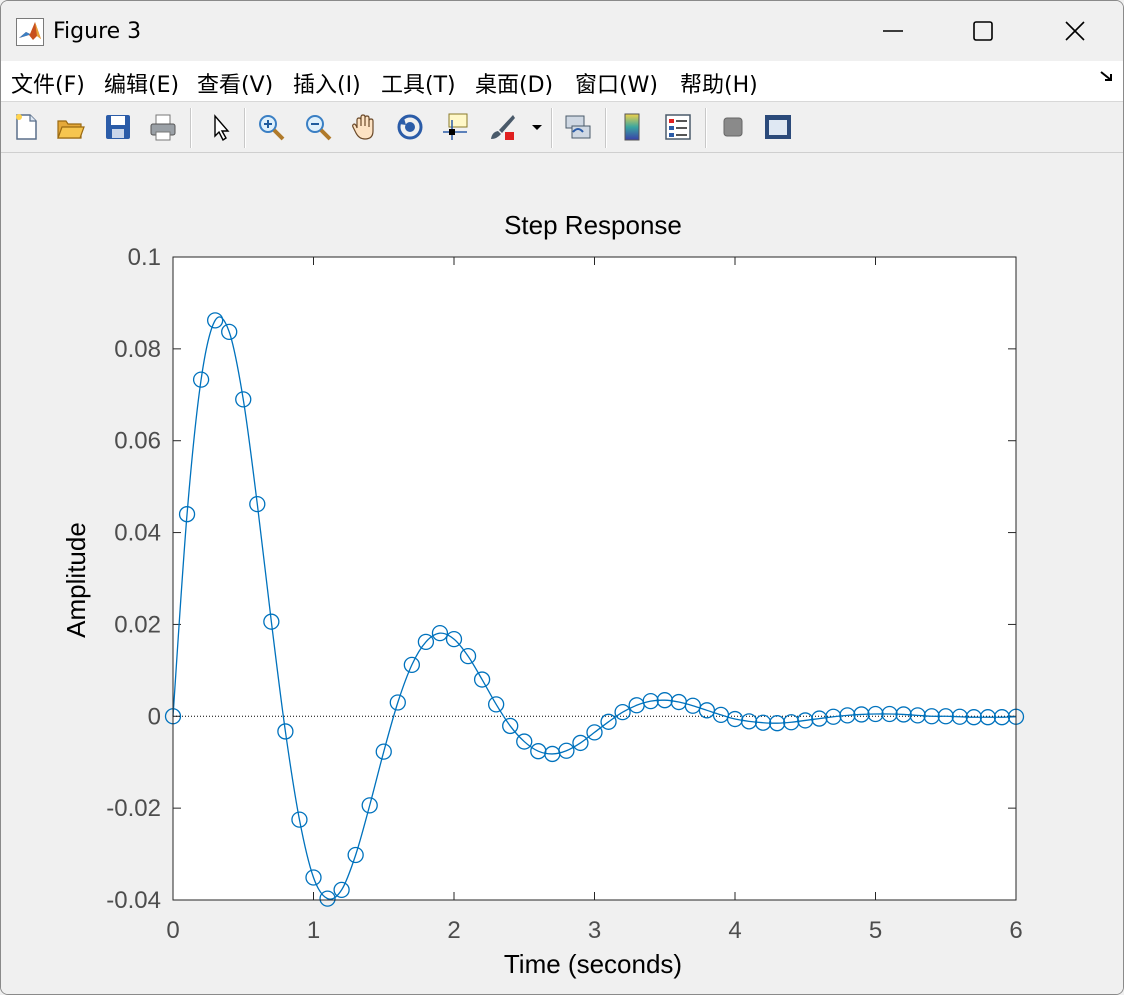 This screenshot has width=1124, height=995. I want to click on new-figure-button, so click(26, 127).